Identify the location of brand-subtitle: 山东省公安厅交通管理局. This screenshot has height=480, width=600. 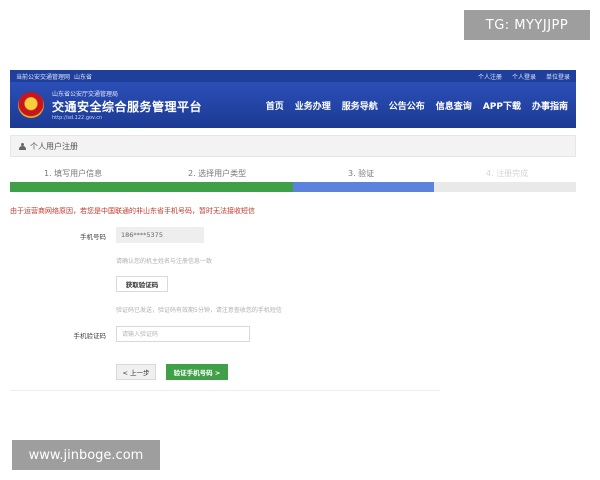
(85, 94).